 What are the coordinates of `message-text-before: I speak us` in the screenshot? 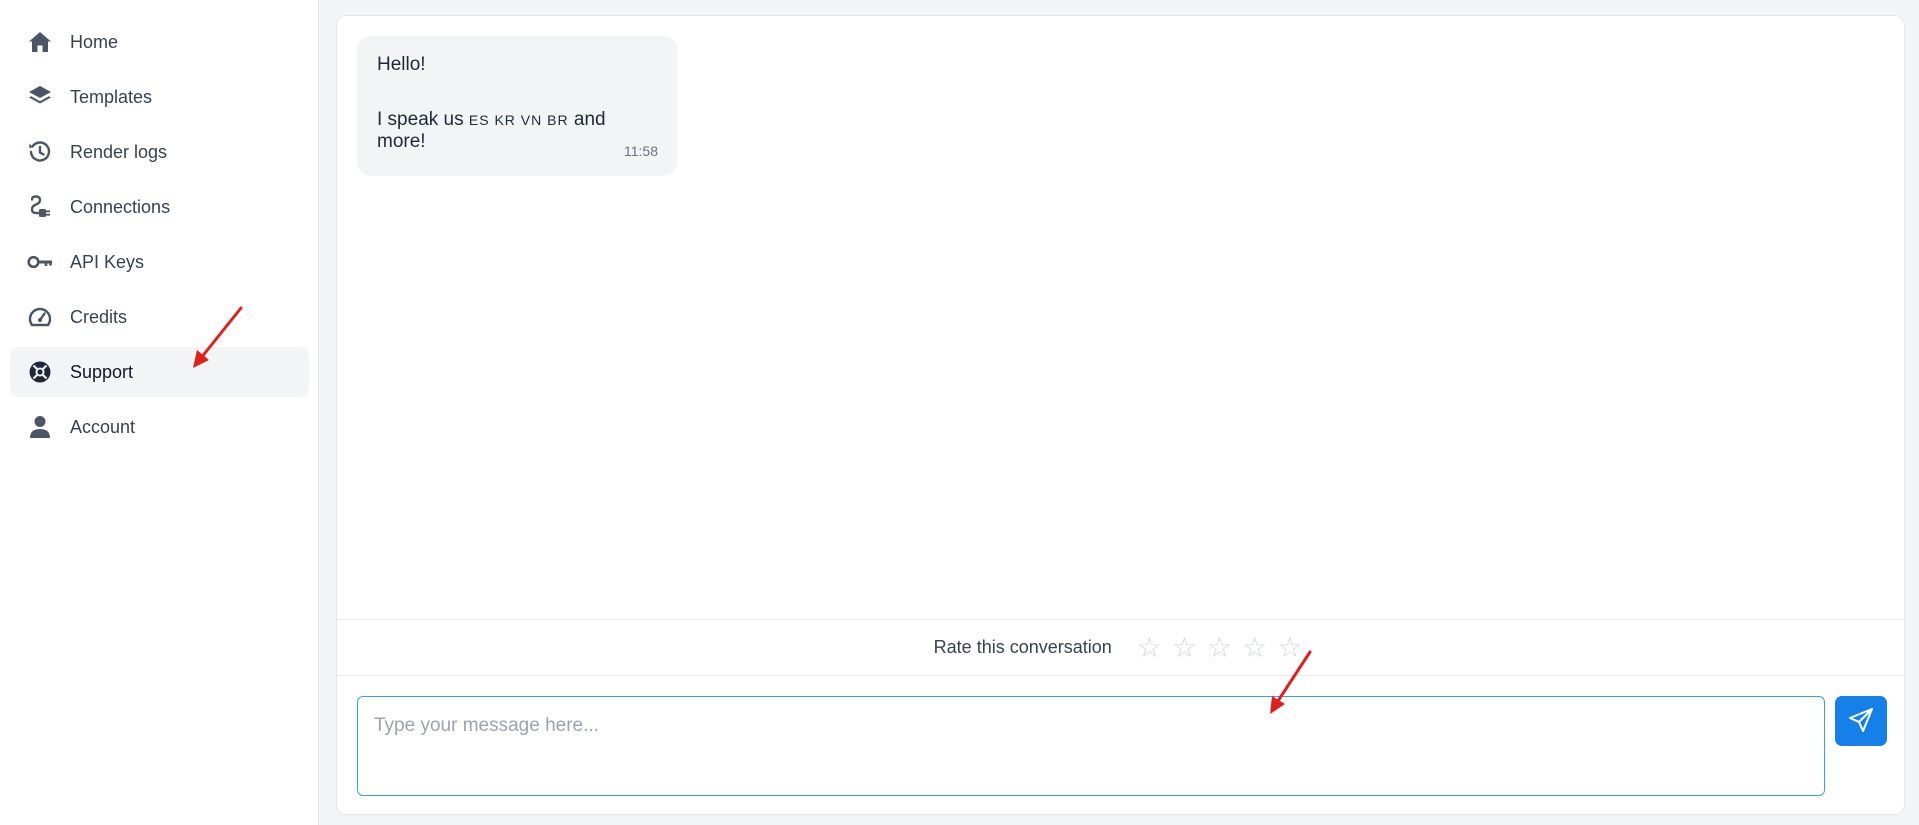 It's located at (423, 119).